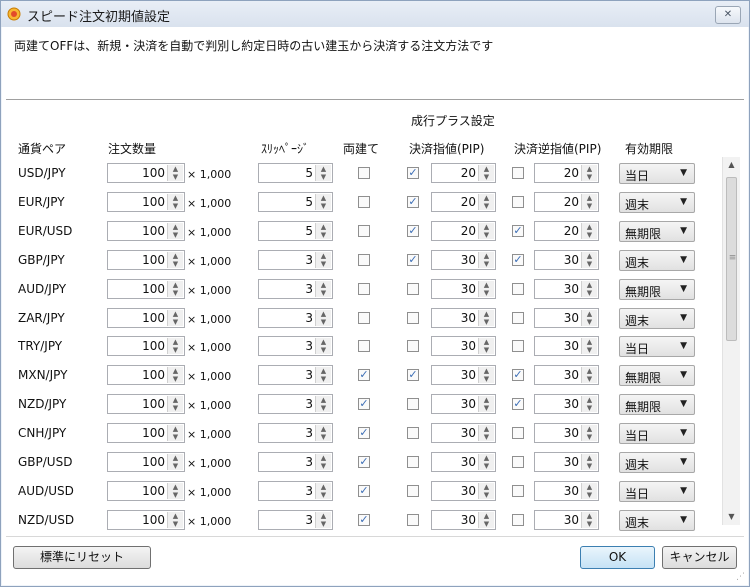 The width and height of the screenshot is (750, 587). I want to click on scroll-up-arrow-icon: ▲, so click(731, 165).